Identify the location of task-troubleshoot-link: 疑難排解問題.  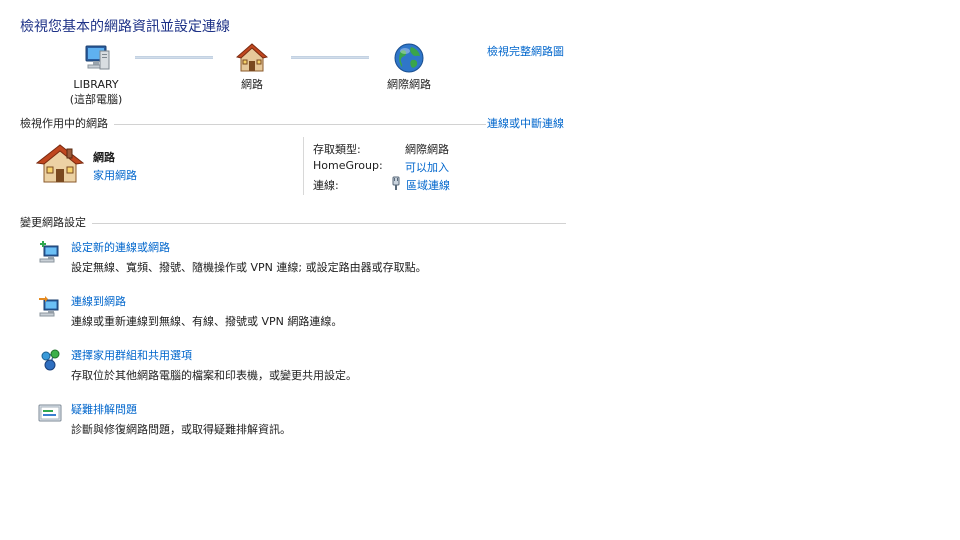
(104, 409).